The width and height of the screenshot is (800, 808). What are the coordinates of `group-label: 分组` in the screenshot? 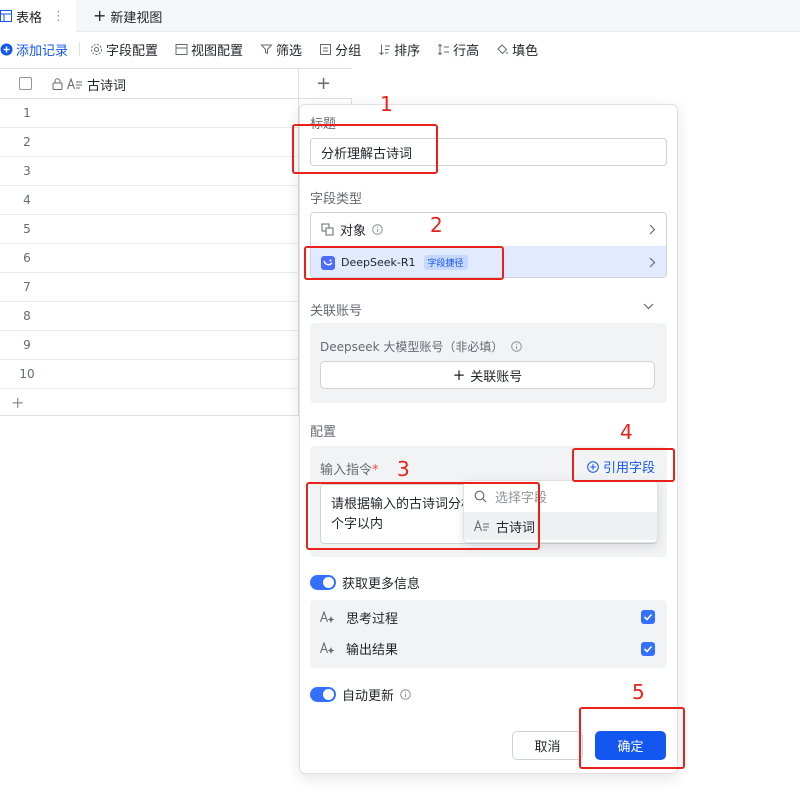 It's located at (348, 51).